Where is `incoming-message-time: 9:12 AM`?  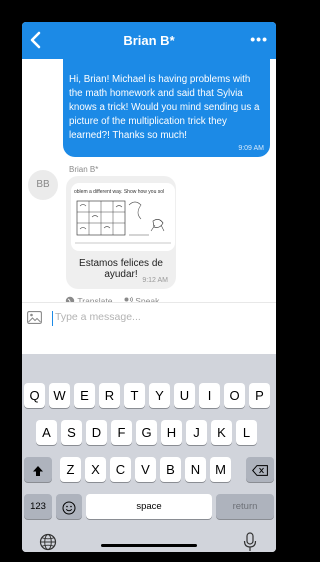
incoming-message-time: 9:12 AM is located at coordinates (155, 280).